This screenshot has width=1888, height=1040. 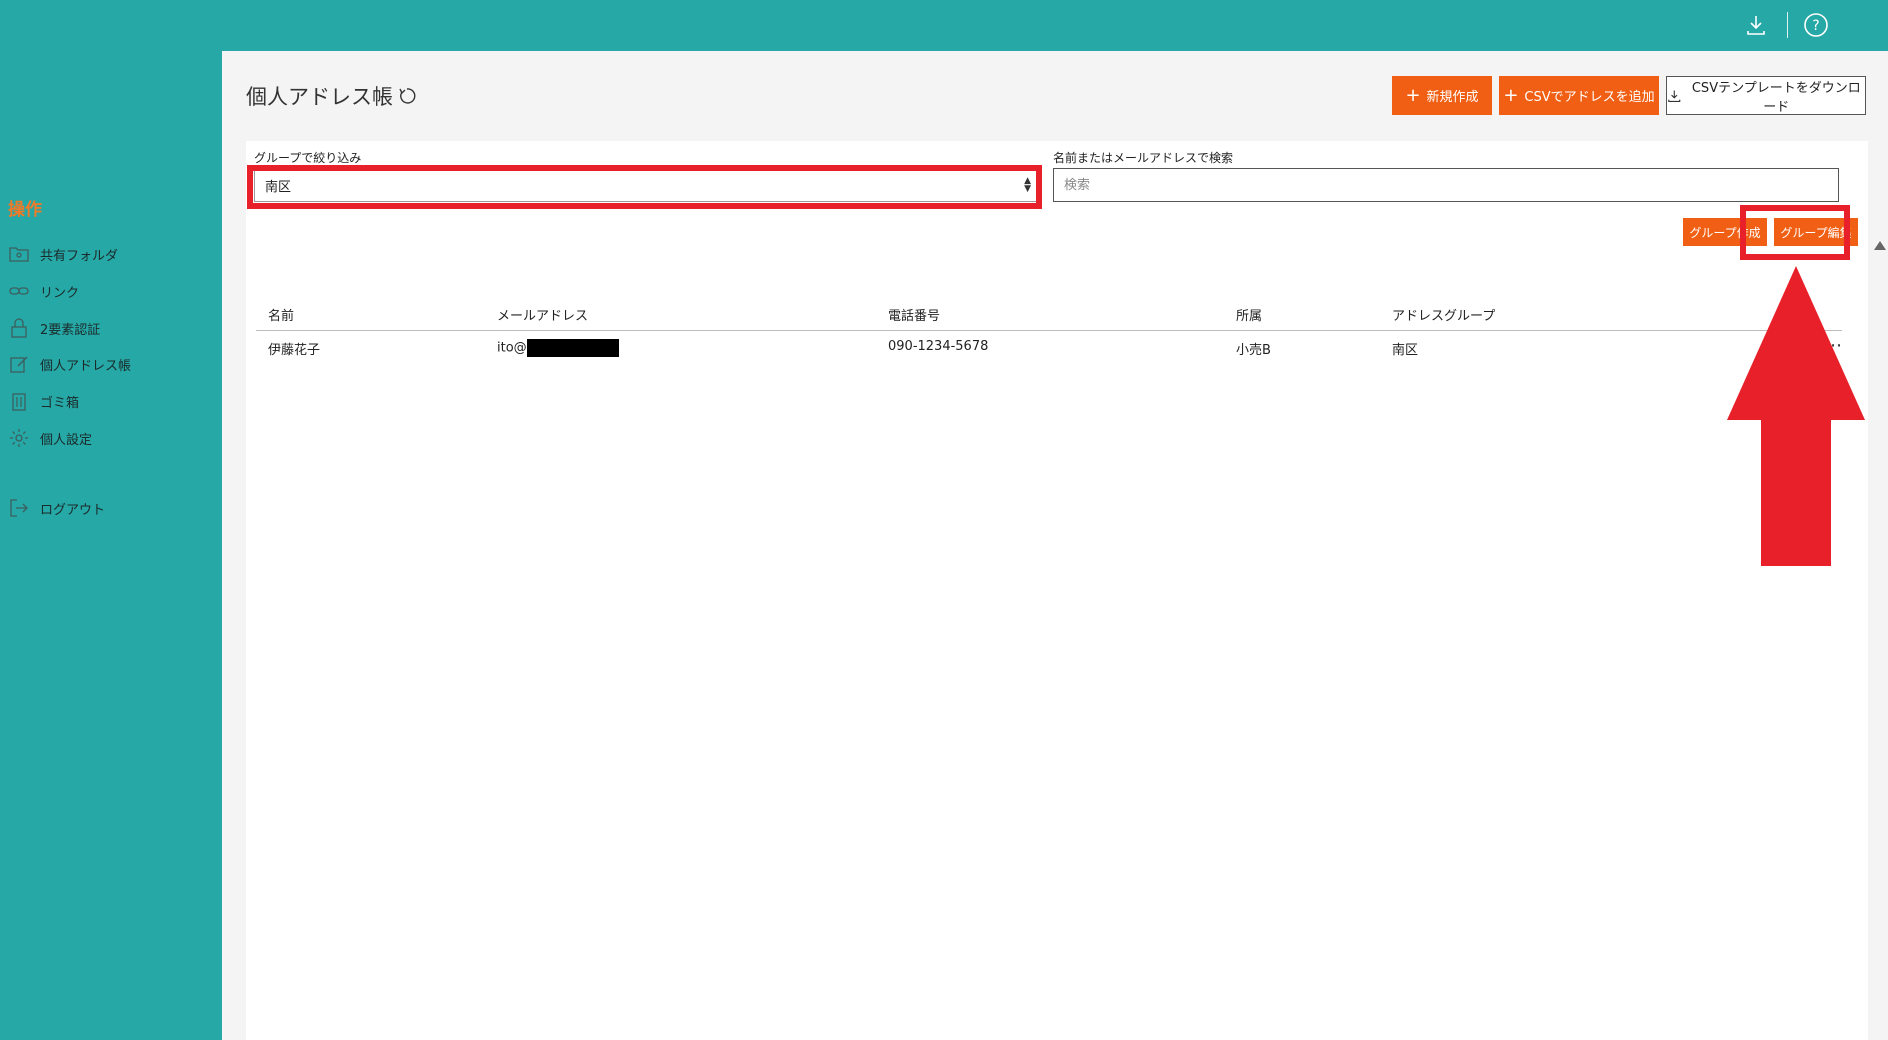 I want to click on help-icon: ?, so click(x=1816, y=25).